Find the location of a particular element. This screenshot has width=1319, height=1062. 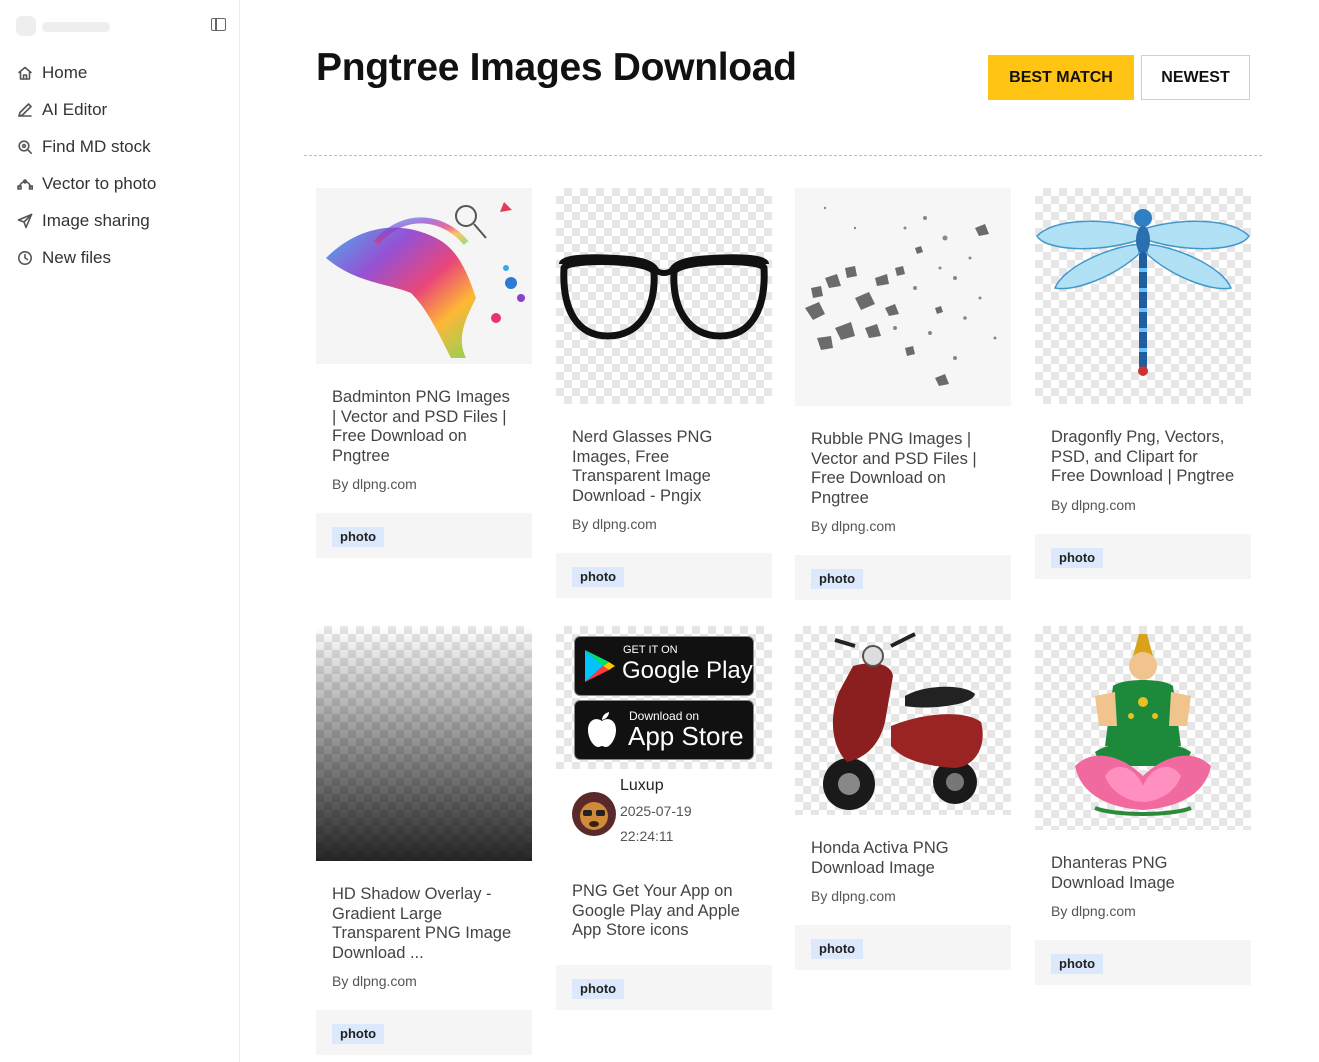

best-match-button: BEST MATCH is located at coordinates (1061, 77).